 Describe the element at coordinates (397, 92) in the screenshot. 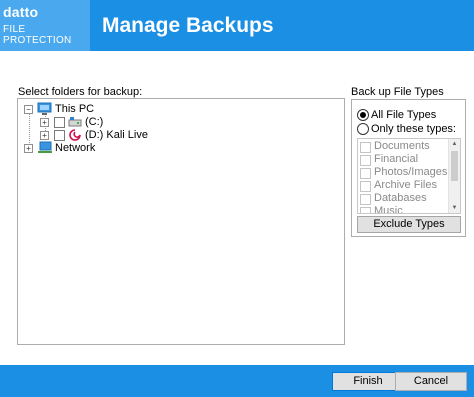

I see `file-types-label: Back up File Types` at that location.